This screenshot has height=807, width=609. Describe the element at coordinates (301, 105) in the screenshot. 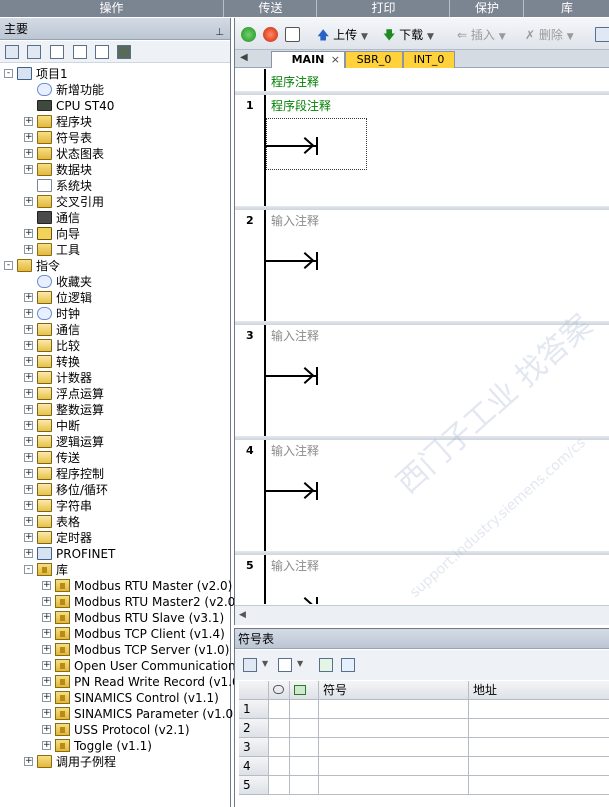

I see `rung-comment: 程序段注释` at that location.